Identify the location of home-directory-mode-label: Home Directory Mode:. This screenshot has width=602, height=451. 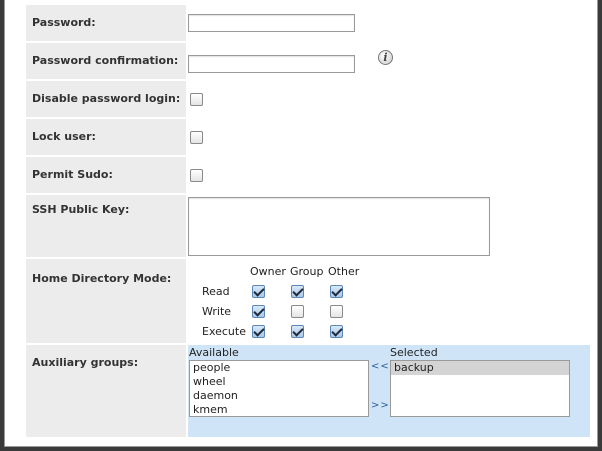
(106, 301).